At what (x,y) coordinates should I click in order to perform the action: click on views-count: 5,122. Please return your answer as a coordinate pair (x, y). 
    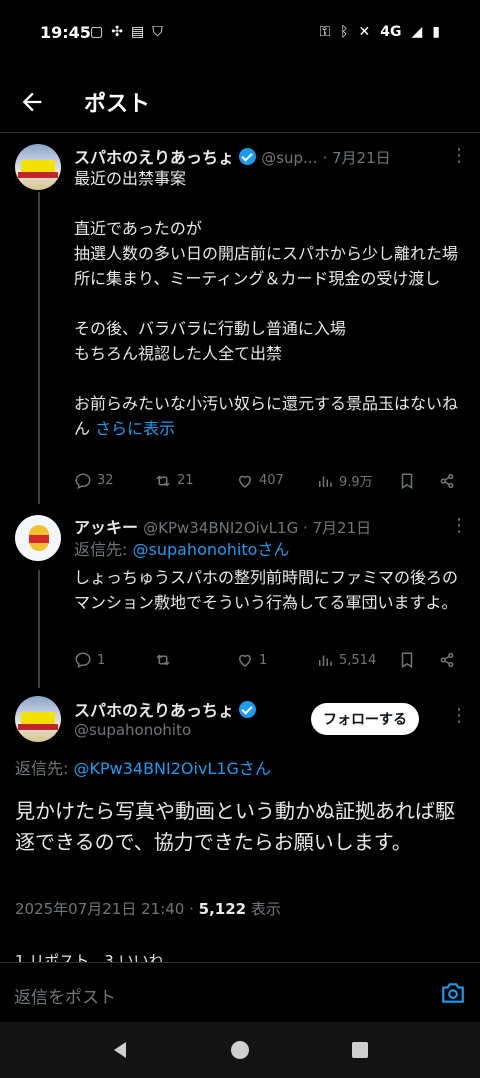
    Looking at the image, I should click on (222, 909).